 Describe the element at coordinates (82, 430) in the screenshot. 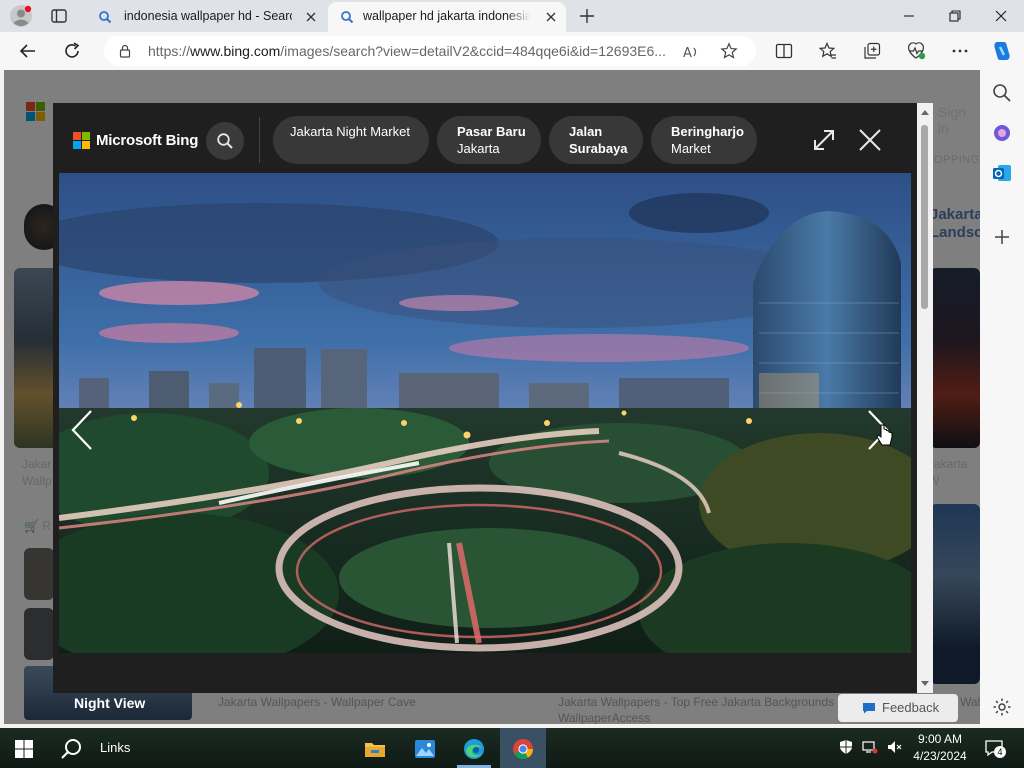

I see `previous-image-icon` at that location.